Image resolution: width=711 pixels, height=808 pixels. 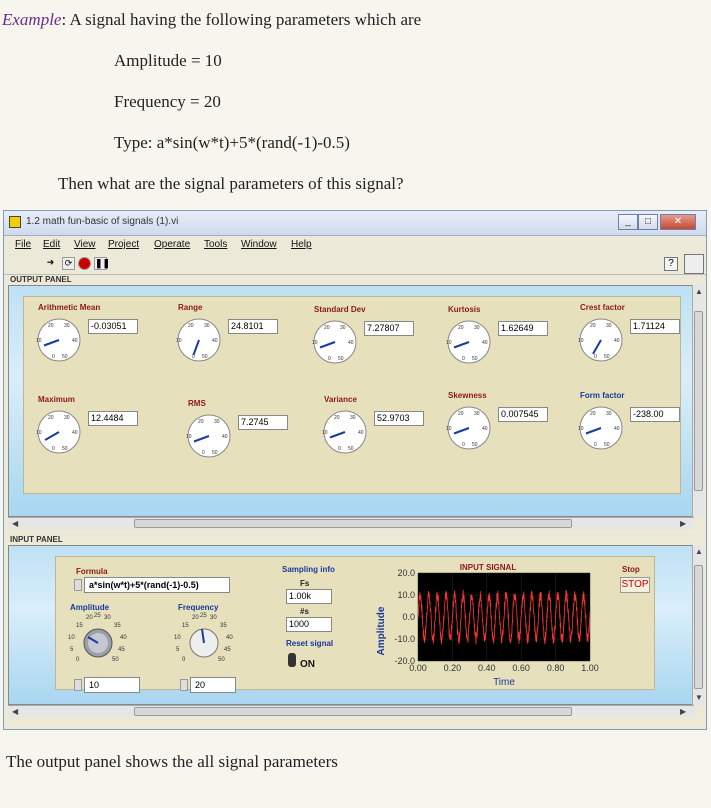 What do you see at coordinates (50, 263) in the screenshot?
I see `run-arrow-icon: ➜` at bounding box center [50, 263].